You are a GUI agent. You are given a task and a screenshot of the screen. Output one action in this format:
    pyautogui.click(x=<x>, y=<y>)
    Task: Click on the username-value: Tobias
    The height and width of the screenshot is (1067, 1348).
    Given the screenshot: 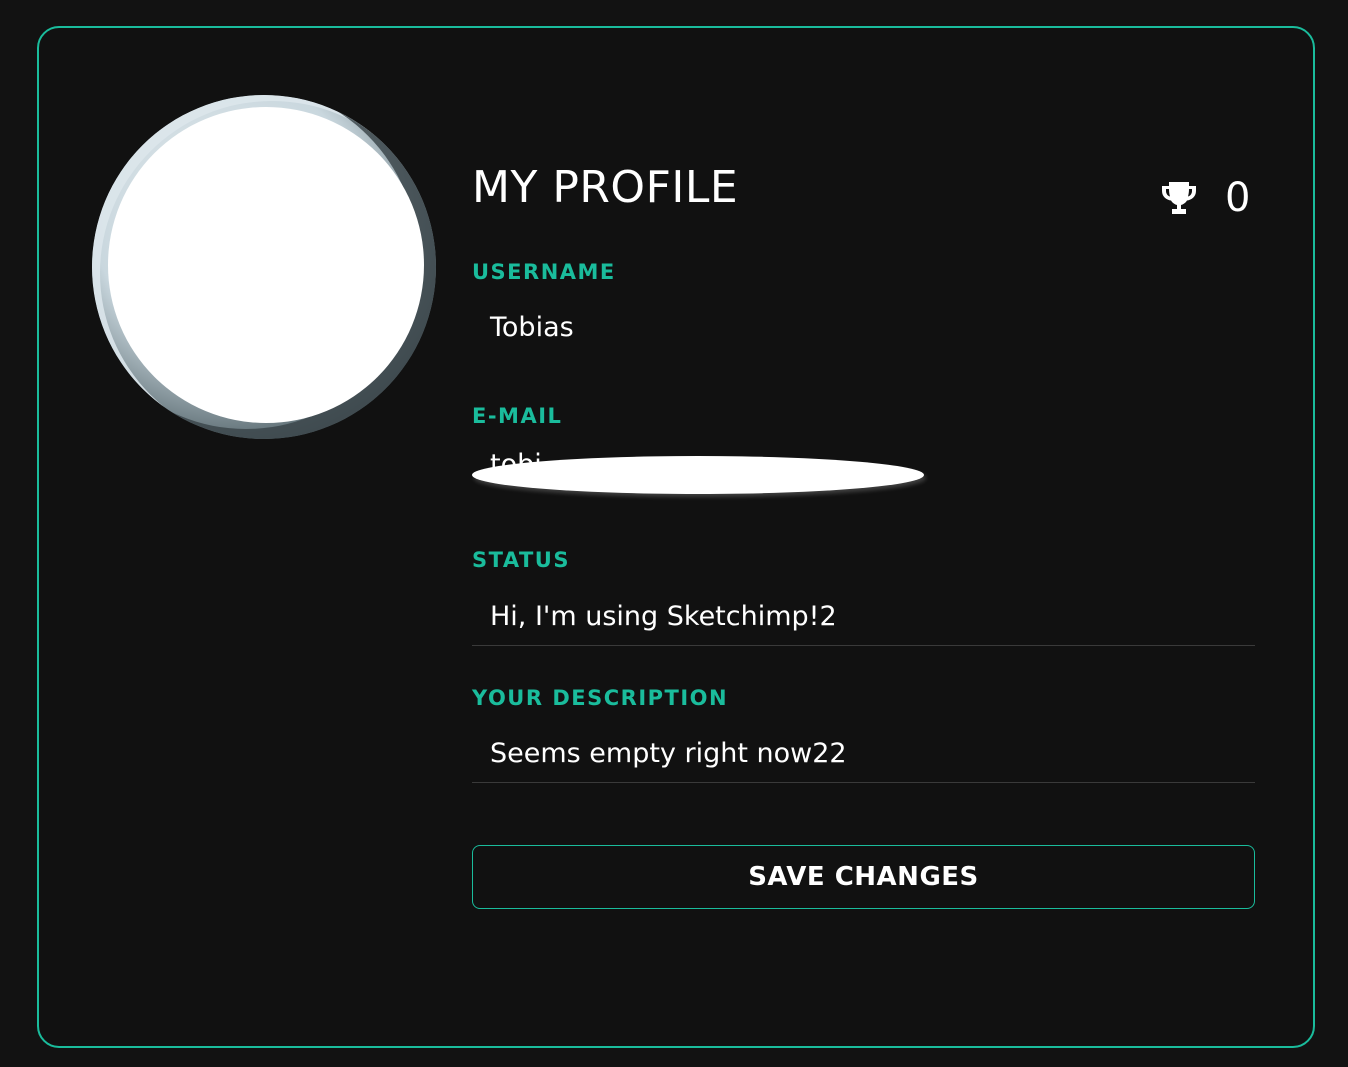 What is the action you would take?
    pyautogui.click(x=532, y=327)
    